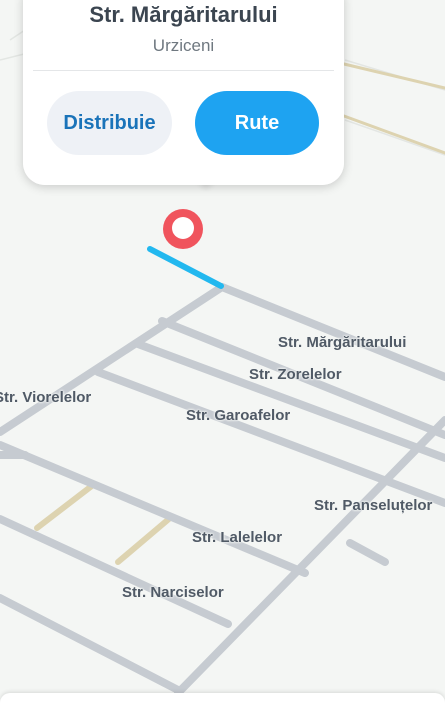 This screenshot has width=445, height=703. I want to click on street-label-panselutelor: Str. Panseluțelor, so click(373, 505).